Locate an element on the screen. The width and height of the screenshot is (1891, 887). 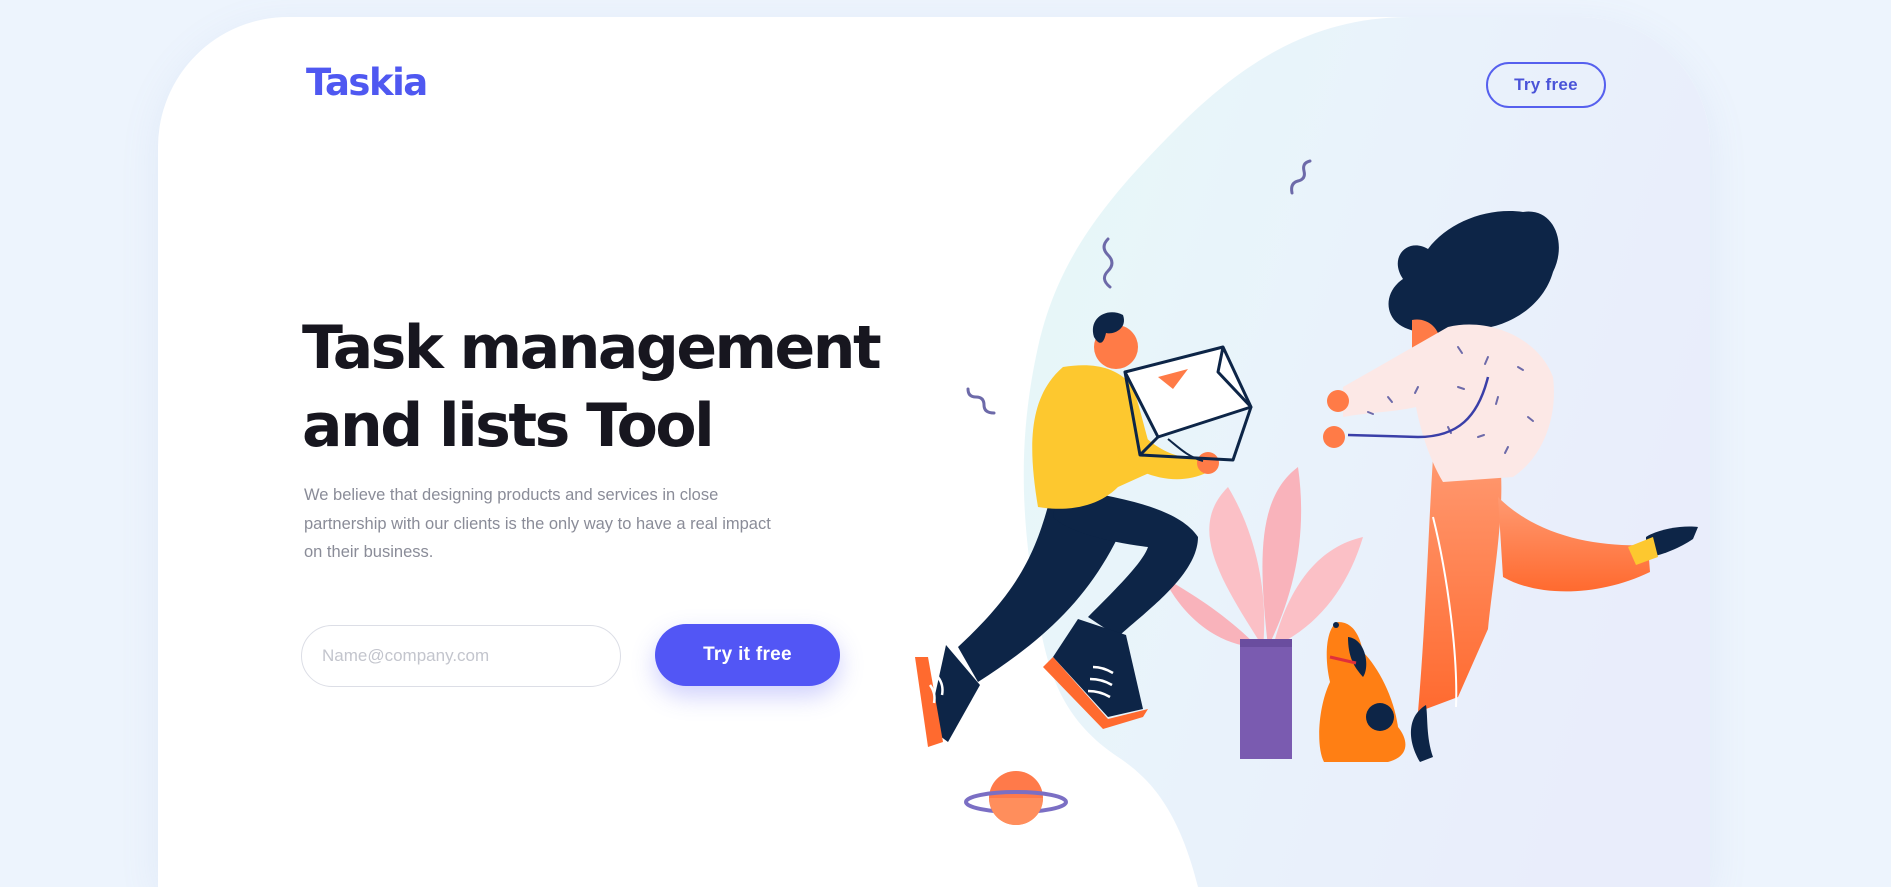
planet-icon is located at coordinates (1016, 798).